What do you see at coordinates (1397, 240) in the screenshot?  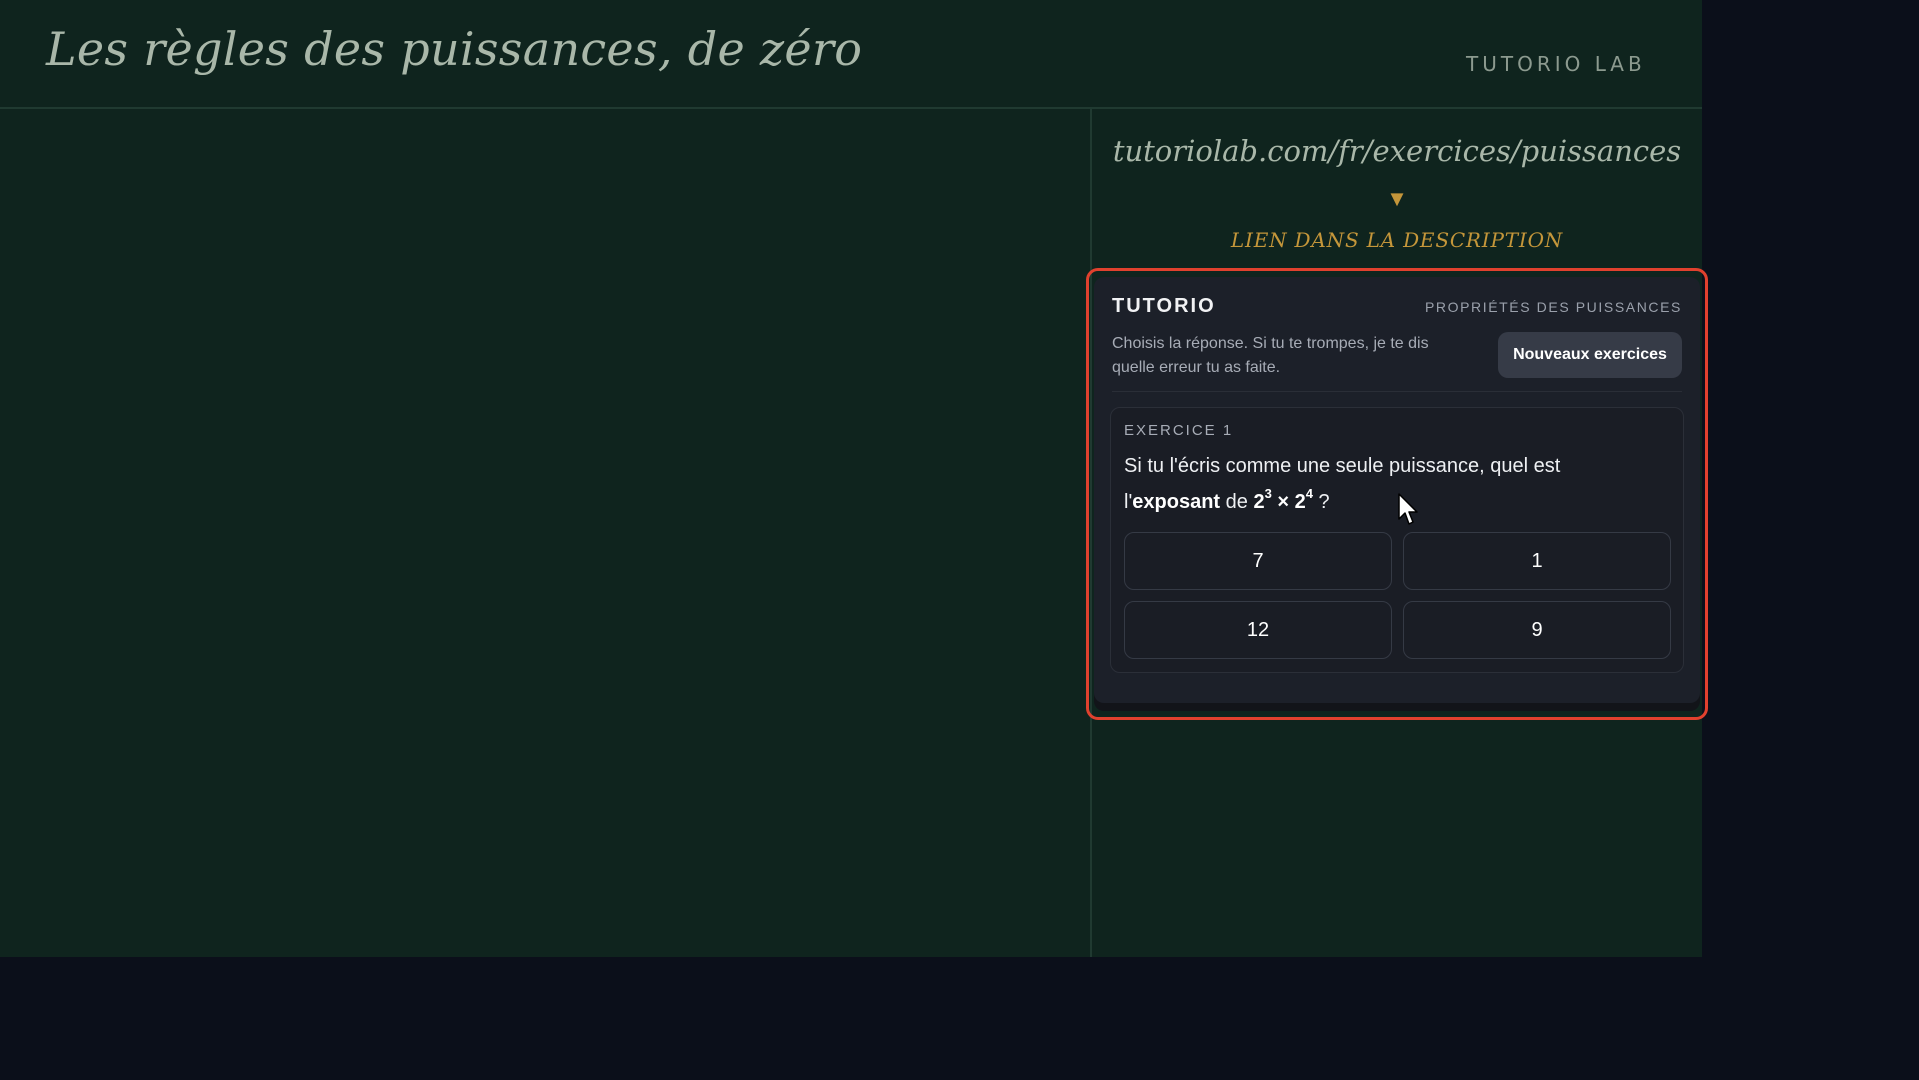 I see `link-description-note: LIEN DANS LA DESCRIPTION` at bounding box center [1397, 240].